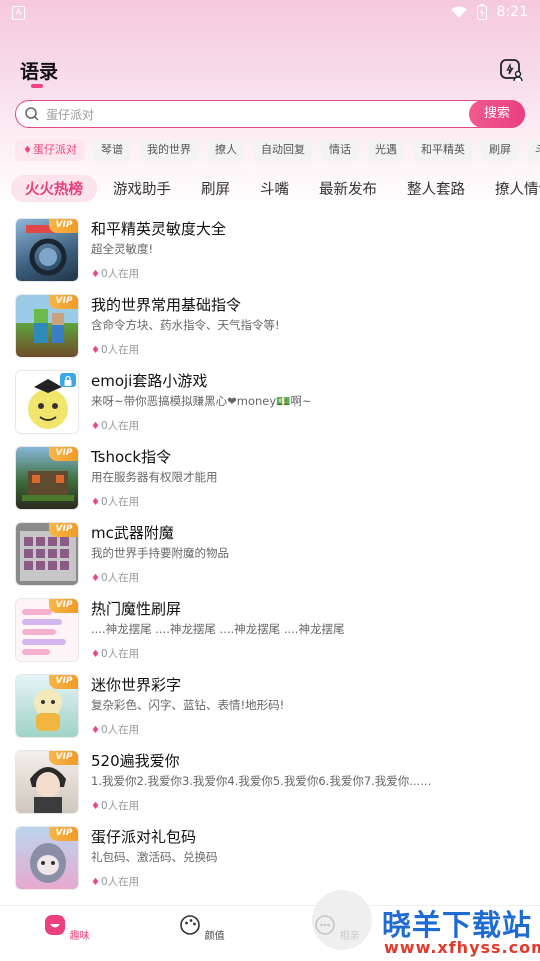  I want to click on category-tabs: 火火热榜 游戏助手 刷屏 斗嘴 最新发布 整人套路 撩人情话, so click(275, 188).